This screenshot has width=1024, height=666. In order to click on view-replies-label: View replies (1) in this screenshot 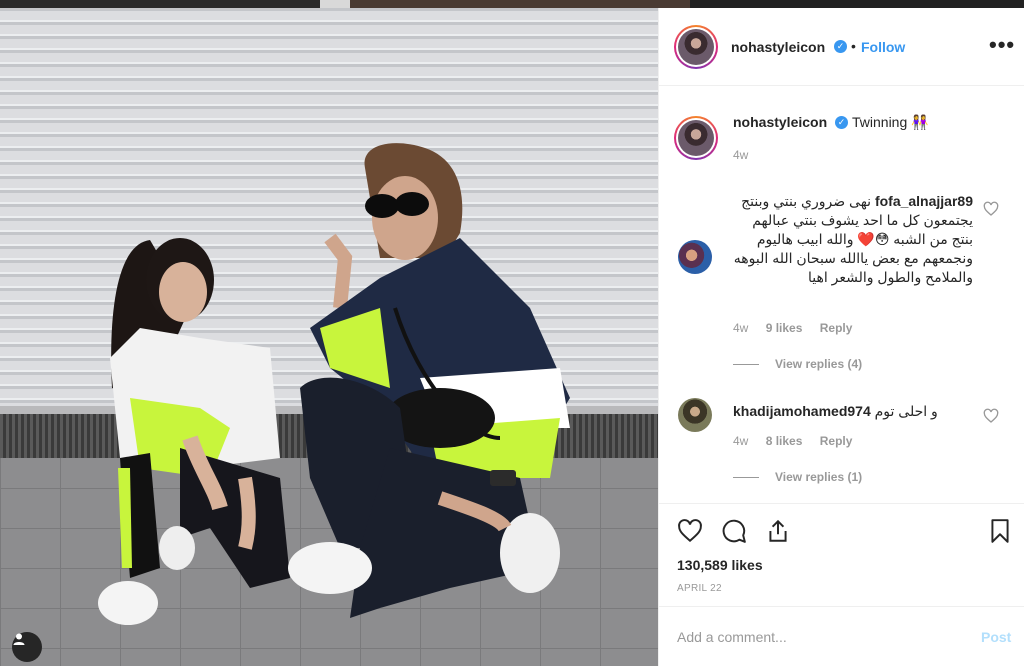, I will do `click(819, 477)`.